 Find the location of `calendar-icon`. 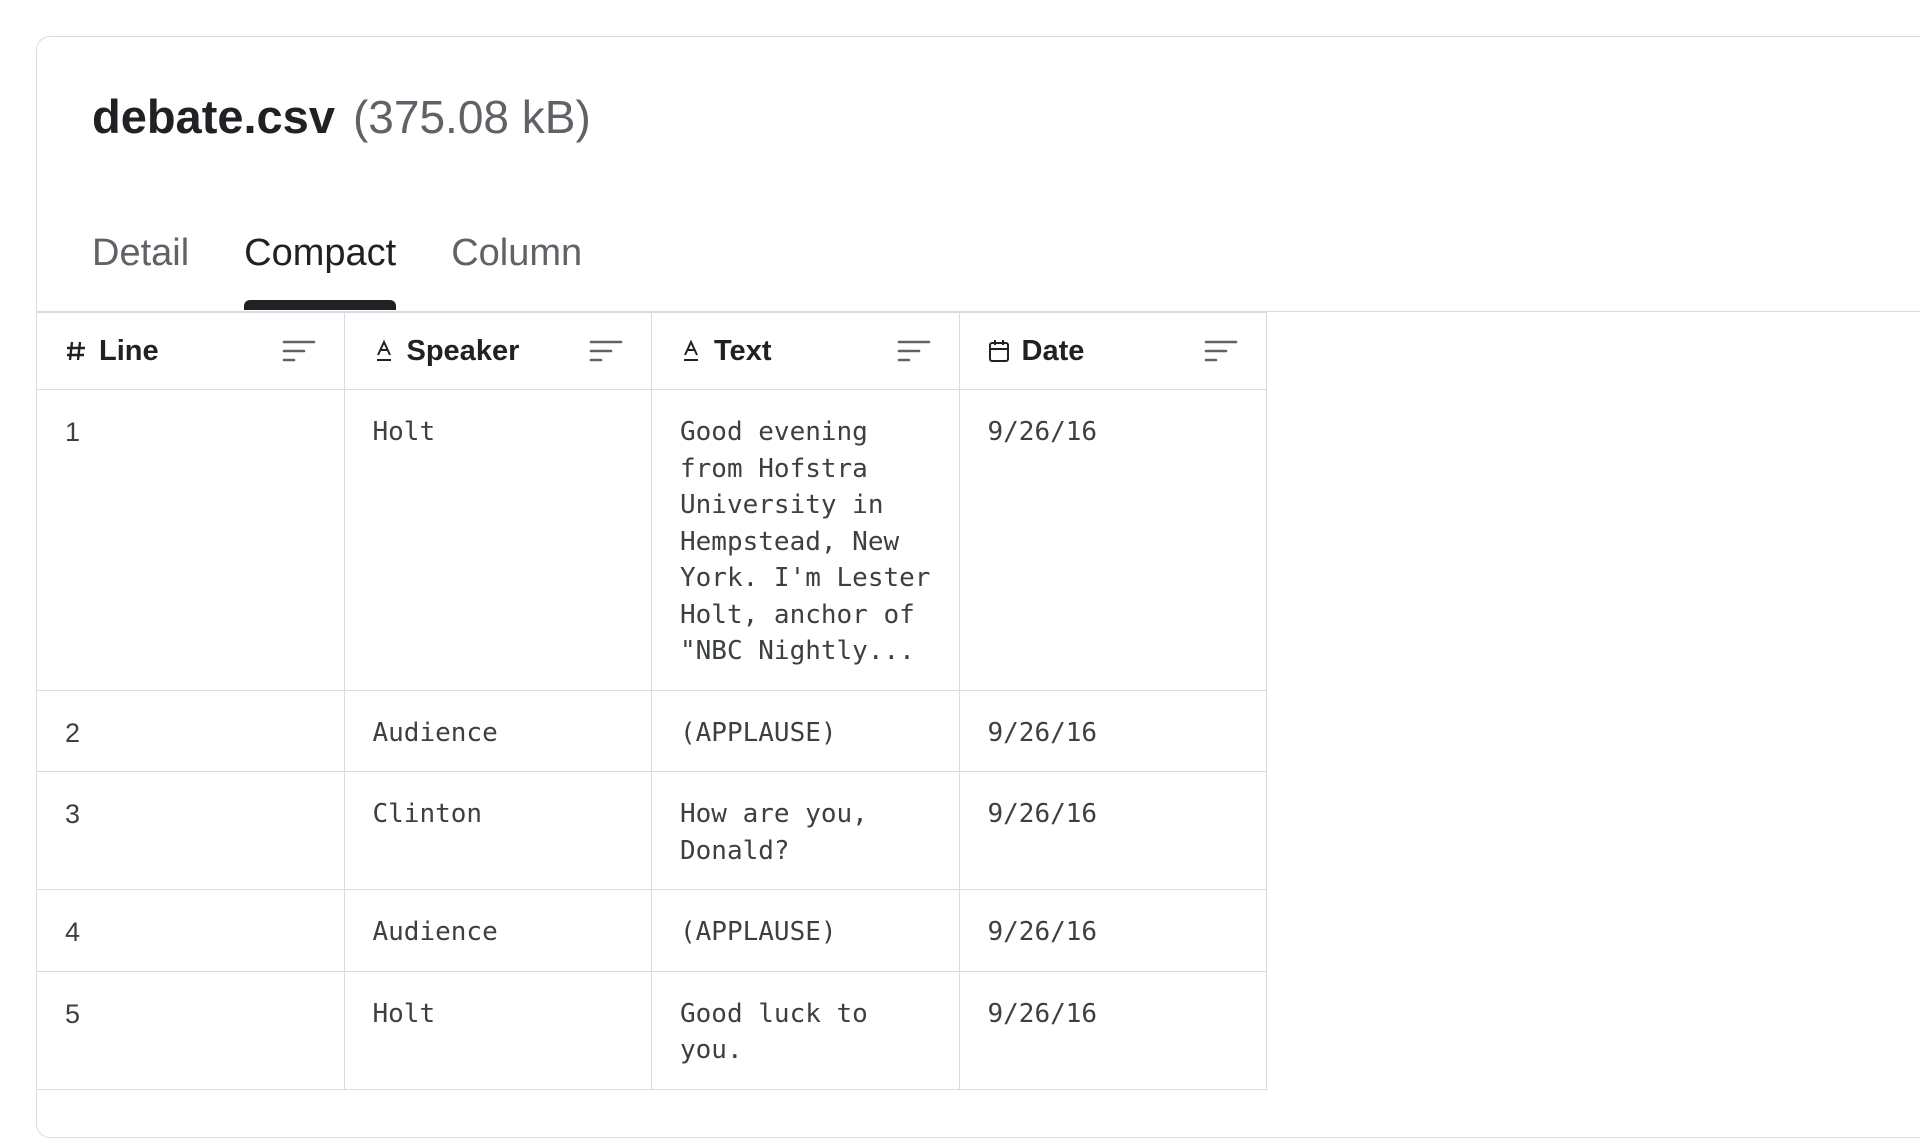

calendar-icon is located at coordinates (999, 351).